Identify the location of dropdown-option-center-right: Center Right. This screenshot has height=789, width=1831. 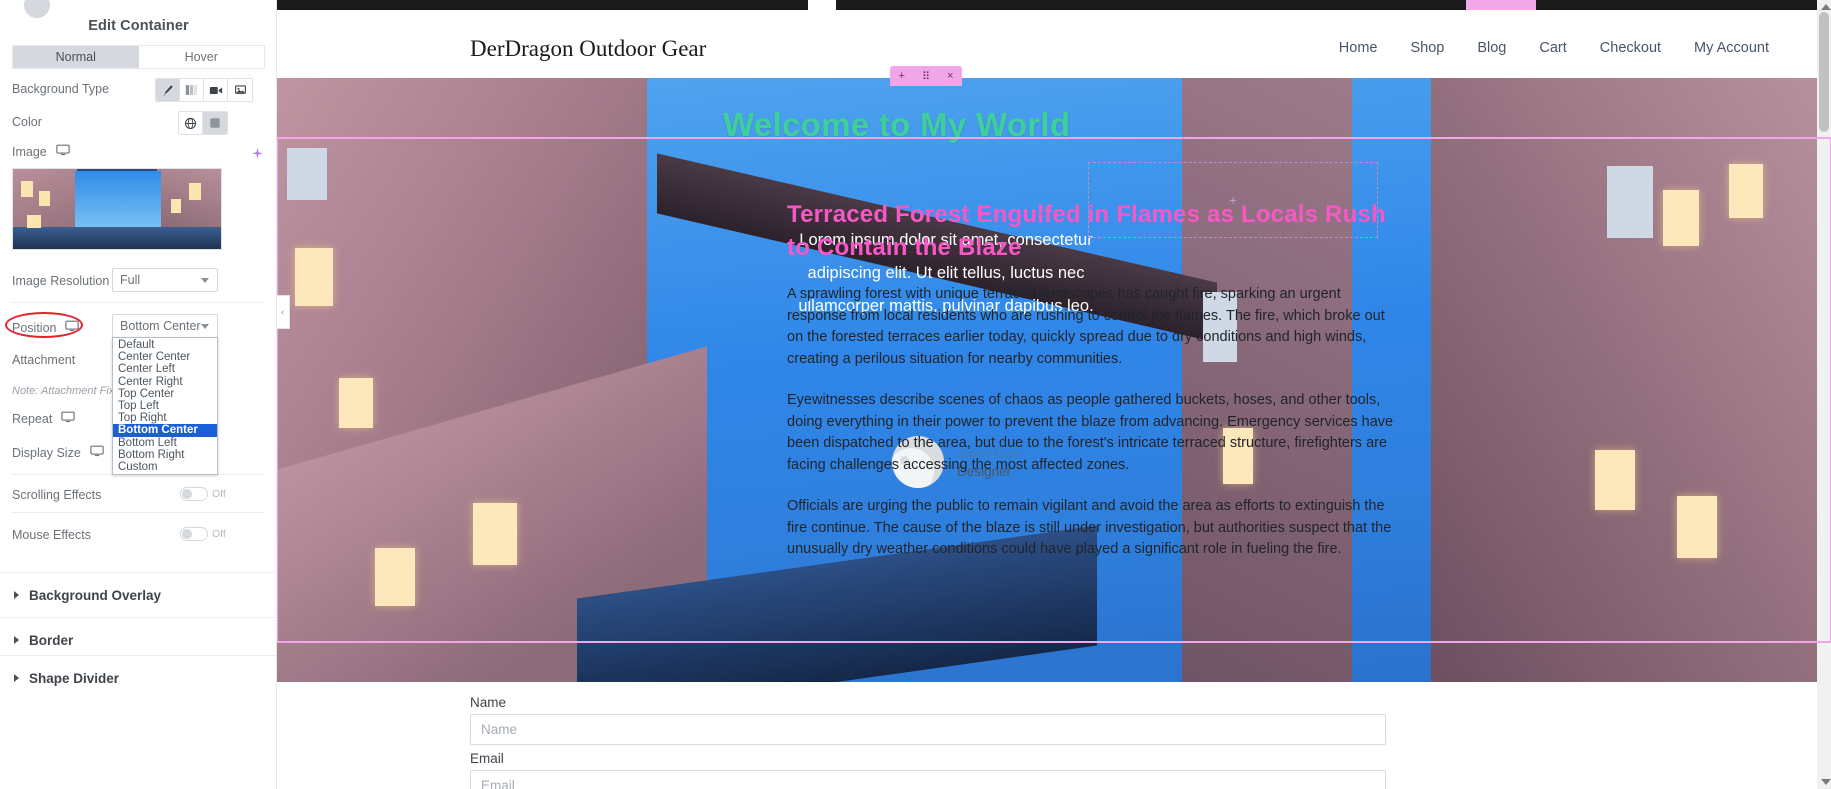
(165, 382).